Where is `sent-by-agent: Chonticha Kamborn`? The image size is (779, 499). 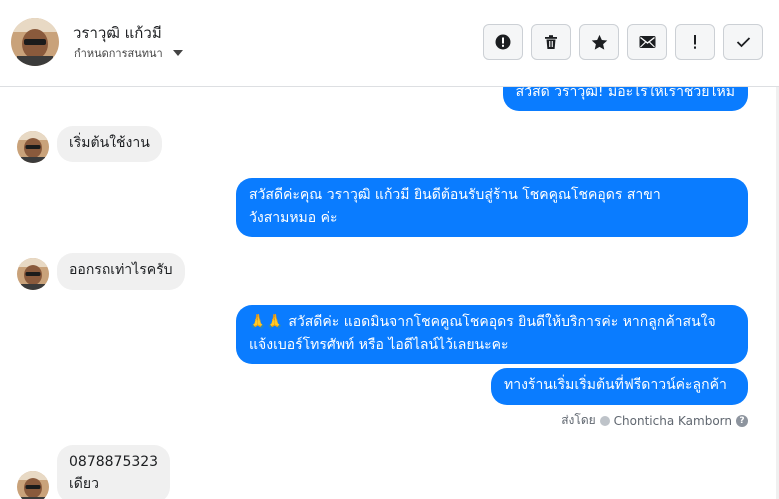 sent-by-agent: Chonticha Kamborn is located at coordinates (672, 420).